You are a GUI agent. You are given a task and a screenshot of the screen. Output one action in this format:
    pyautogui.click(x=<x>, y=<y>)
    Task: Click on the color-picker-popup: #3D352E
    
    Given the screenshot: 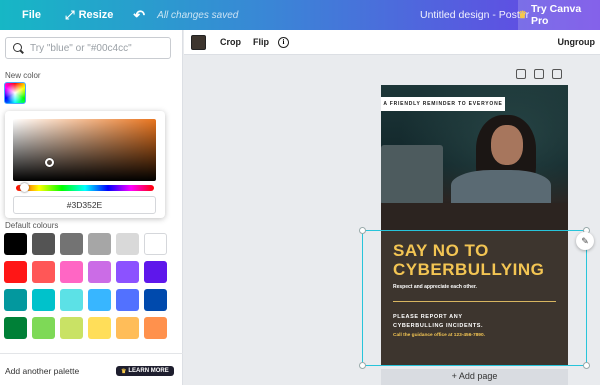 What is the action you would take?
    pyautogui.click(x=85, y=164)
    